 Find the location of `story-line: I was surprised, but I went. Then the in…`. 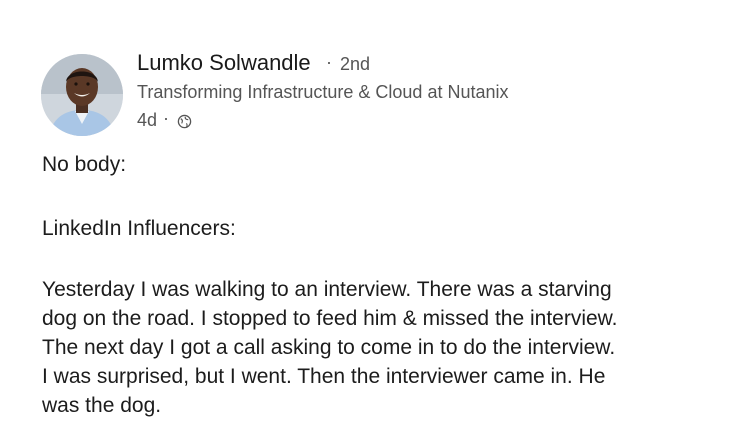

story-line: I was surprised, but I went. Then the in… is located at coordinates (324, 376).